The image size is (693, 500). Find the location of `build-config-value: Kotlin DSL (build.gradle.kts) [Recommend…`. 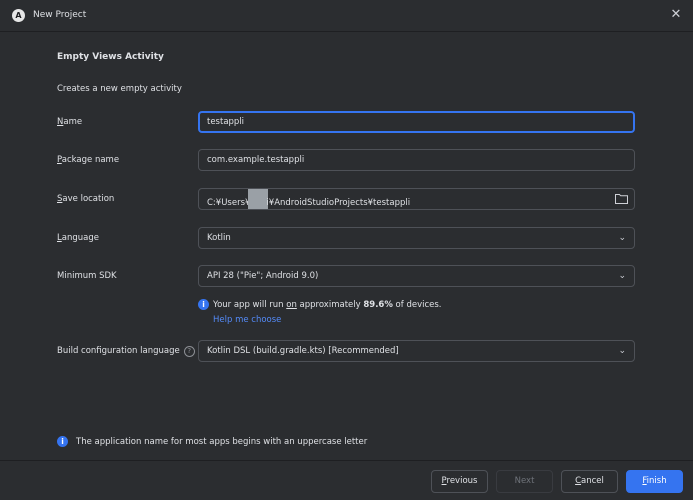

build-config-value: Kotlin DSL (build.gradle.kts) [Recommend… is located at coordinates (303, 351).